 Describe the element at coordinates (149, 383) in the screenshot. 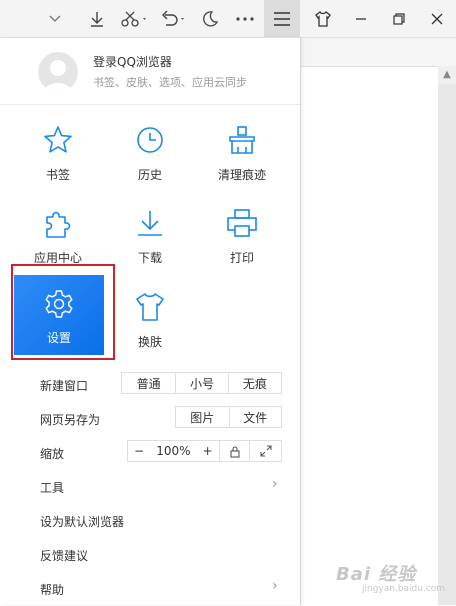

I see `new-window-normal: 普通` at that location.